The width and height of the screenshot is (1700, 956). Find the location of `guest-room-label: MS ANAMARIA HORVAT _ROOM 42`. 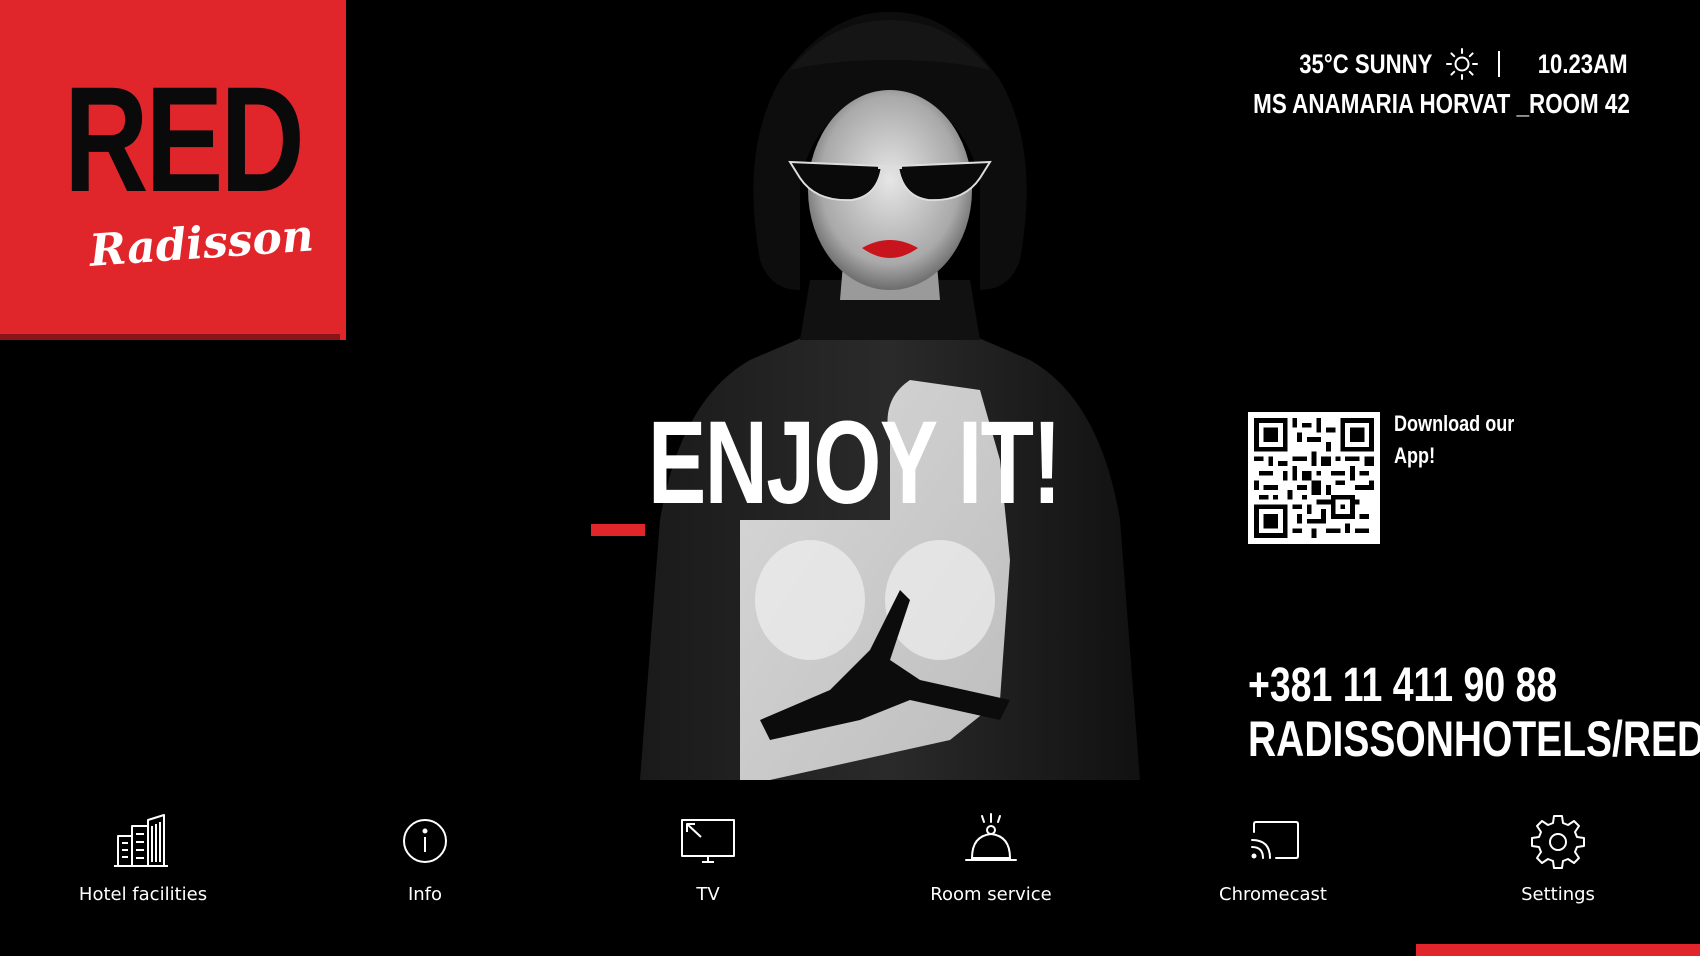

guest-room-label: MS ANAMARIA HORVAT _ROOM 42 is located at coordinates (1441, 103).